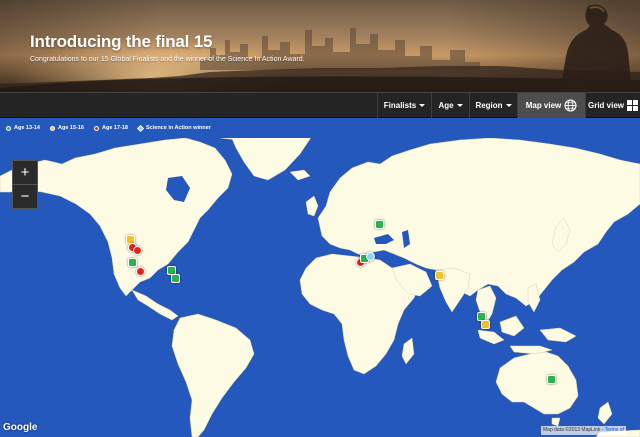 Image resolution: width=640 pixels, height=437 pixels. What do you see at coordinates (178, 128) in the screenshot?
I see `legend-label: Science in Action winner` at bounding box center [178, 128].